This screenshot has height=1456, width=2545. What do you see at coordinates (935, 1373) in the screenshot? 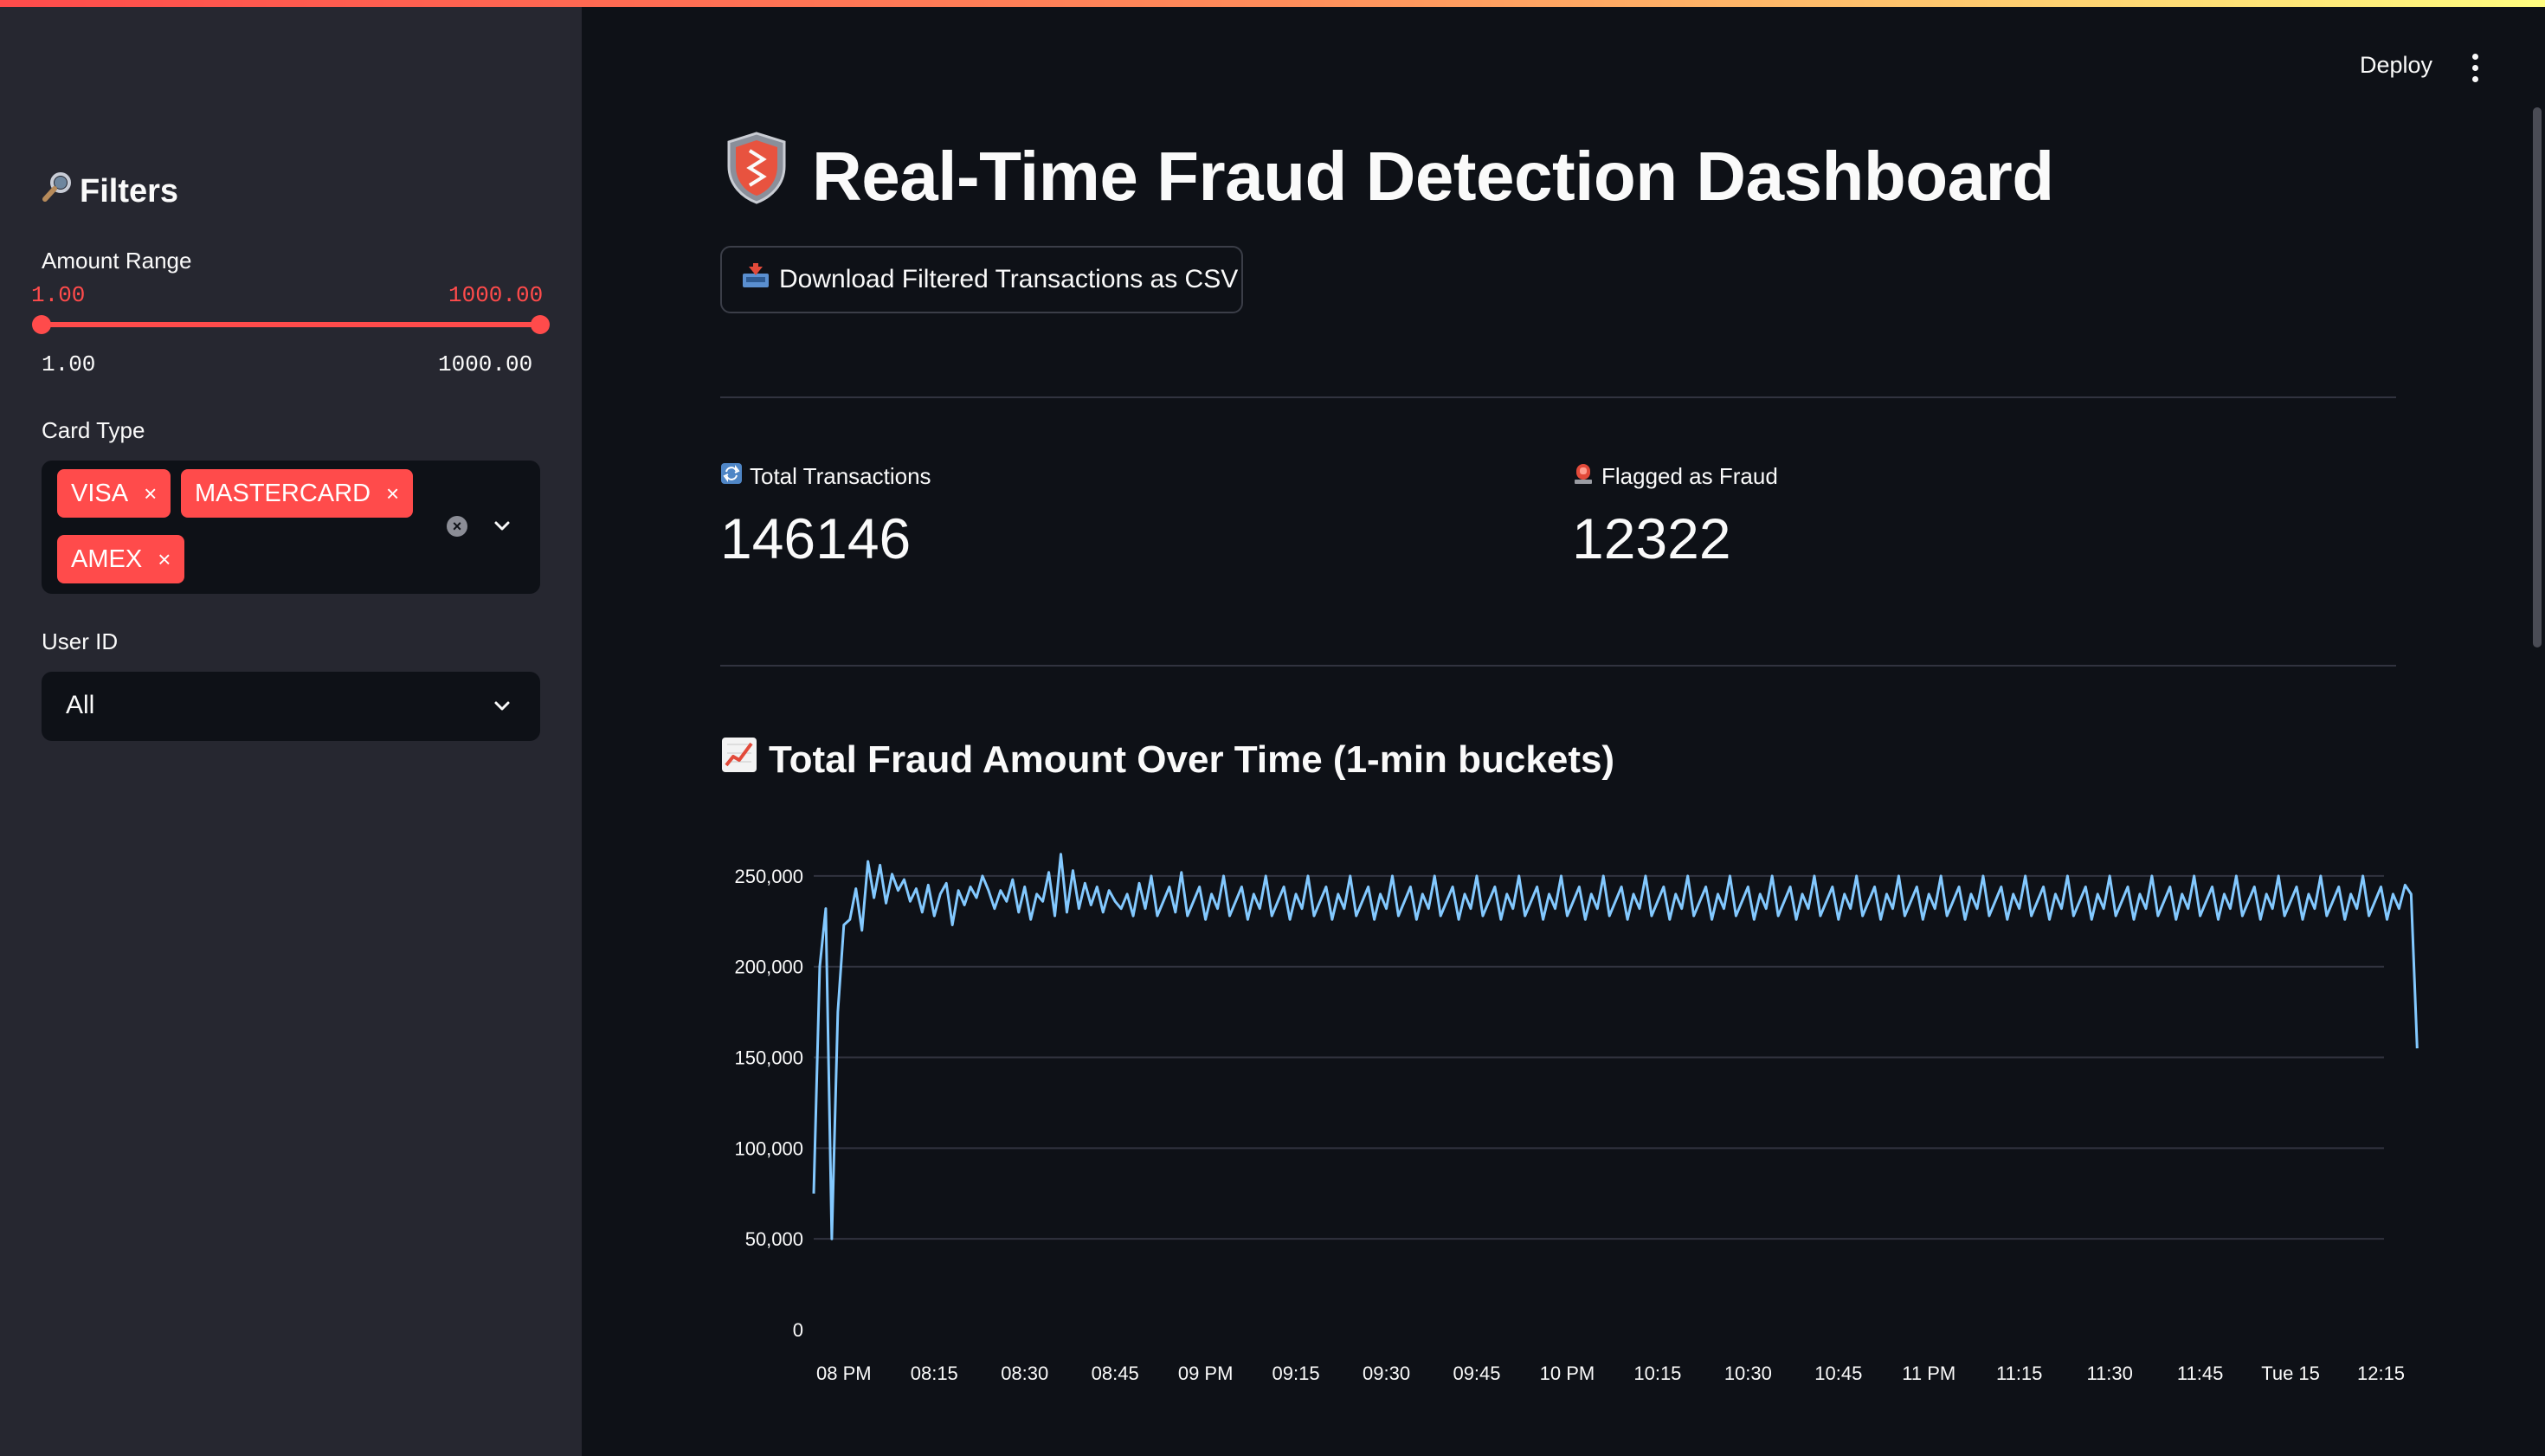
I see `x-tick-label: 08:15` at bounding box center [935, 1373].